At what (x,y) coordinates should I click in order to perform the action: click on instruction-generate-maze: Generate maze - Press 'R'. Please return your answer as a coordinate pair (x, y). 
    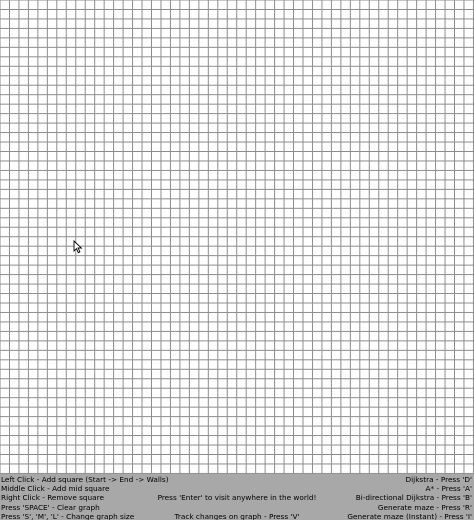
    Looking at the image, I should click on (424, 507).